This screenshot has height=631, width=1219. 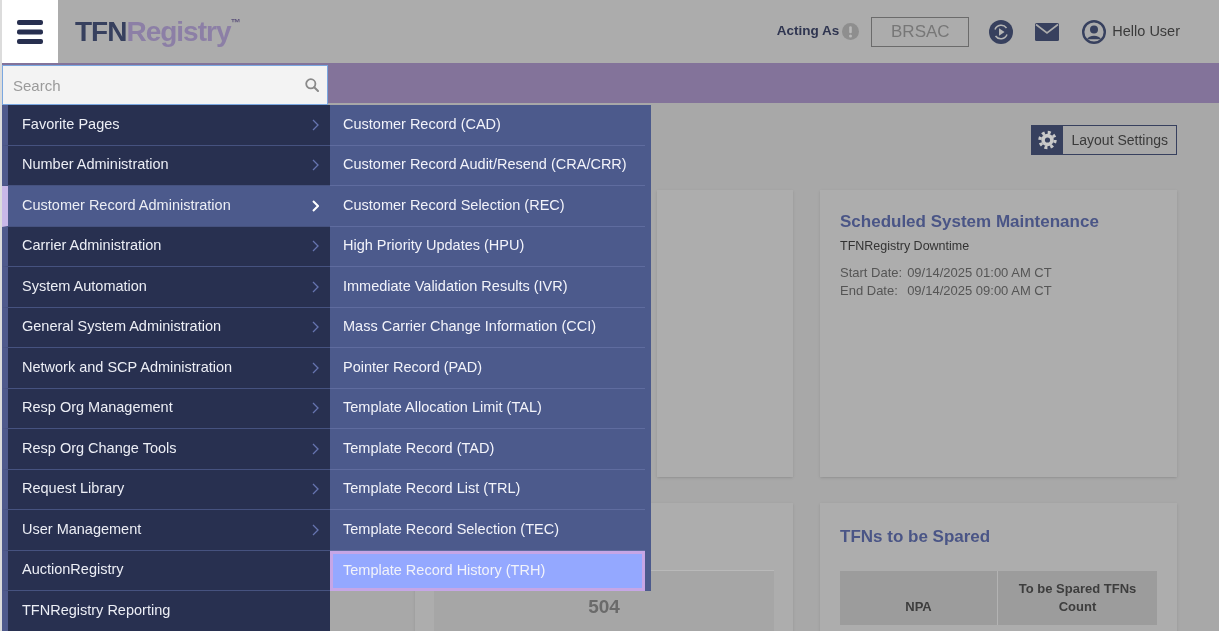 What do you see at coordinates (166, 611) in the screenshot?
I see `menu-item: TFNRegistry Reporting` at bounding box center [166, 611].